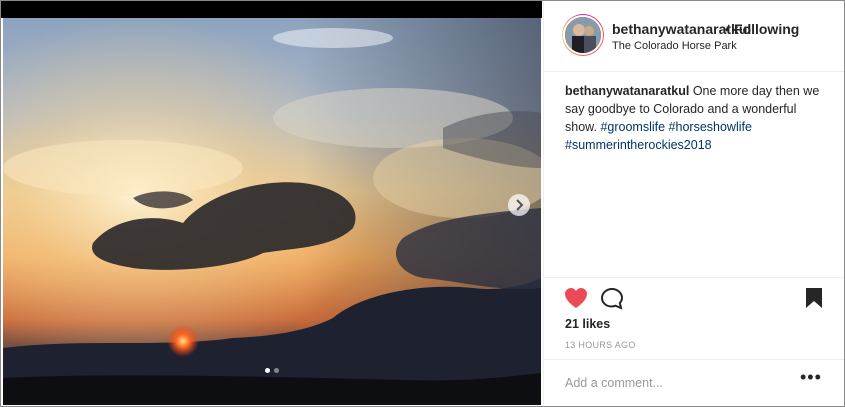 The image size is (845, 407). What do you see at coordinates (627, 91) in the screenshot?
I see `caption-username: bethanywatanaratkul` at bounding box center [627, 91].